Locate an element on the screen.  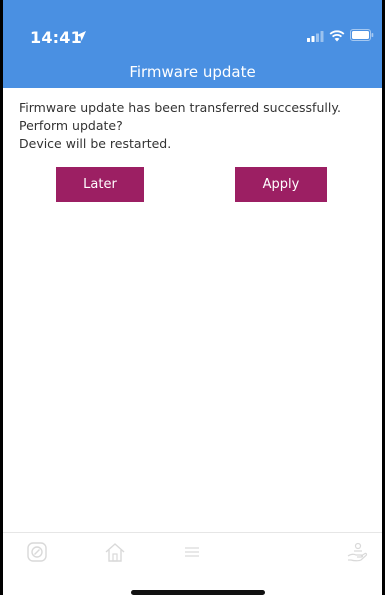
wifi-icon is located at coordinates (337, 36).